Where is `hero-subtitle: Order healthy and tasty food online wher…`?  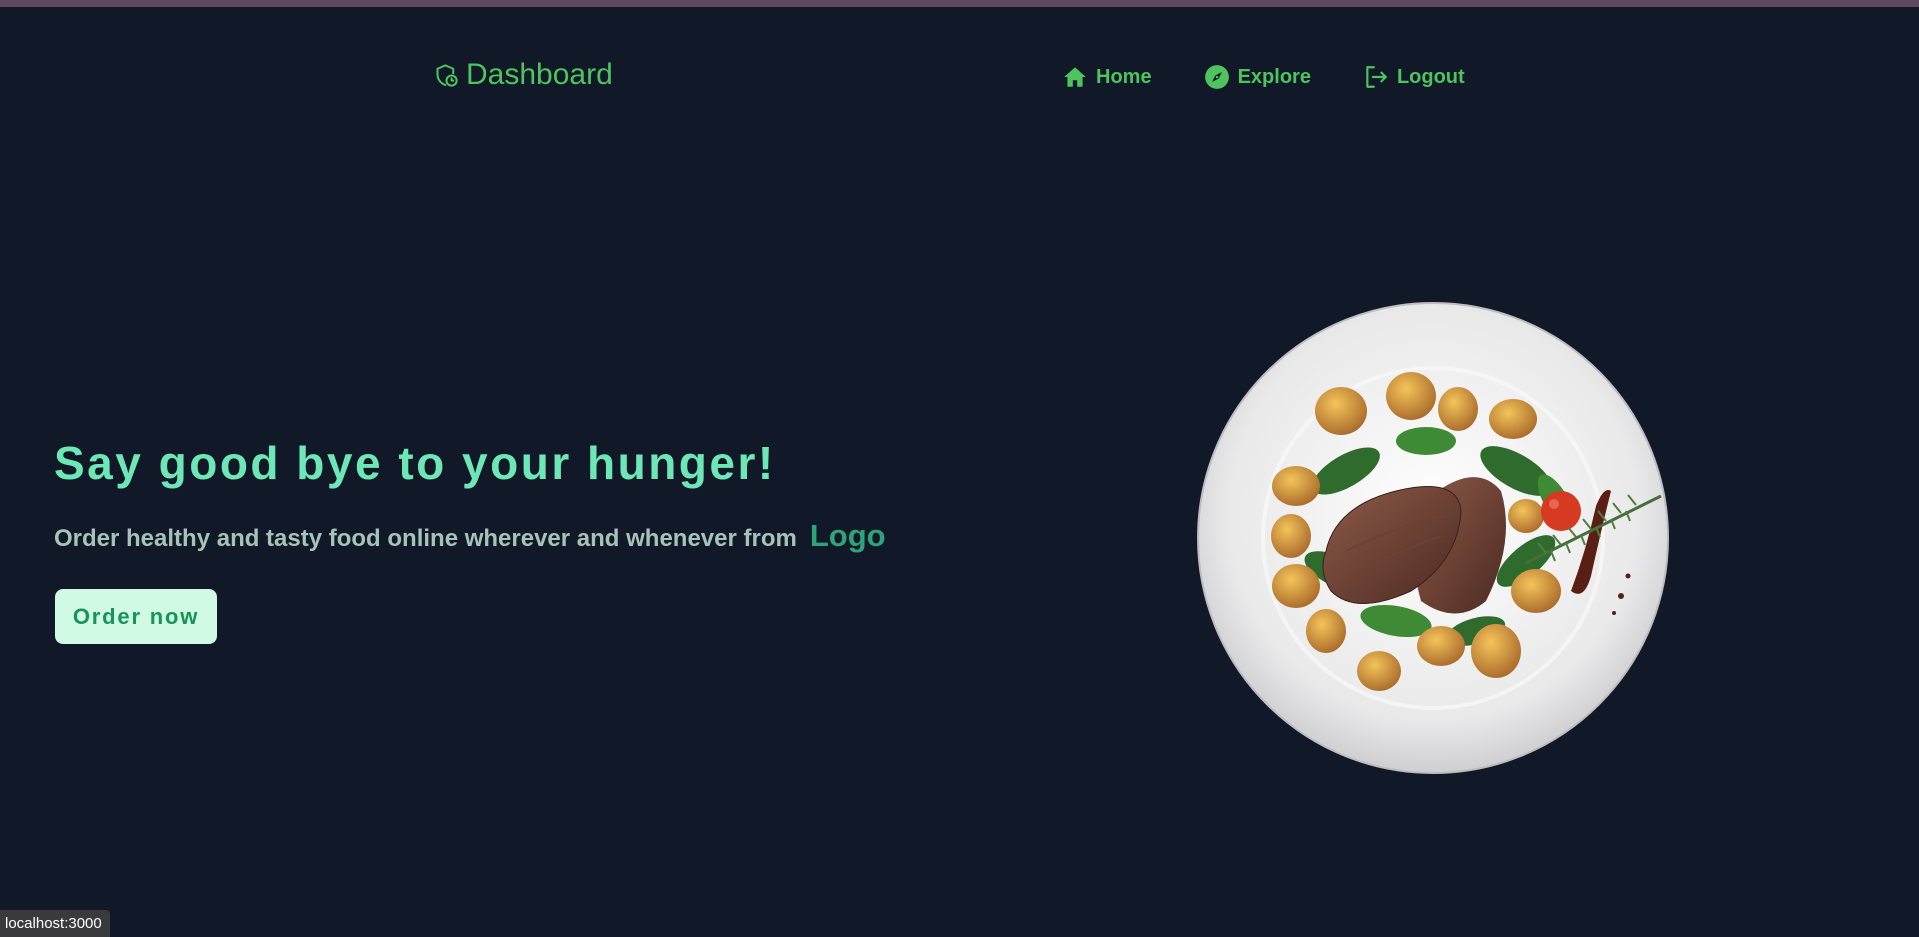
hero-subtitle: Order healthy and tasty food online wher… is located at coordinates (470, 536).